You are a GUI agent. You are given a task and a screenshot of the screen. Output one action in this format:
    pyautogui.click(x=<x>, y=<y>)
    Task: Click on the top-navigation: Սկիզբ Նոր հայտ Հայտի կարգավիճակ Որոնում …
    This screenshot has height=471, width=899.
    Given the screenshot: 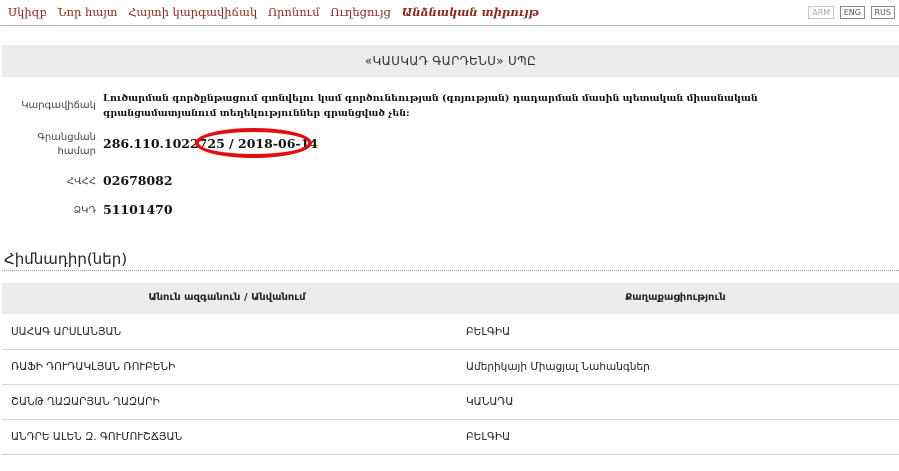 What is the action you would take?
    pyautogui.click(x=449, y=13)
    